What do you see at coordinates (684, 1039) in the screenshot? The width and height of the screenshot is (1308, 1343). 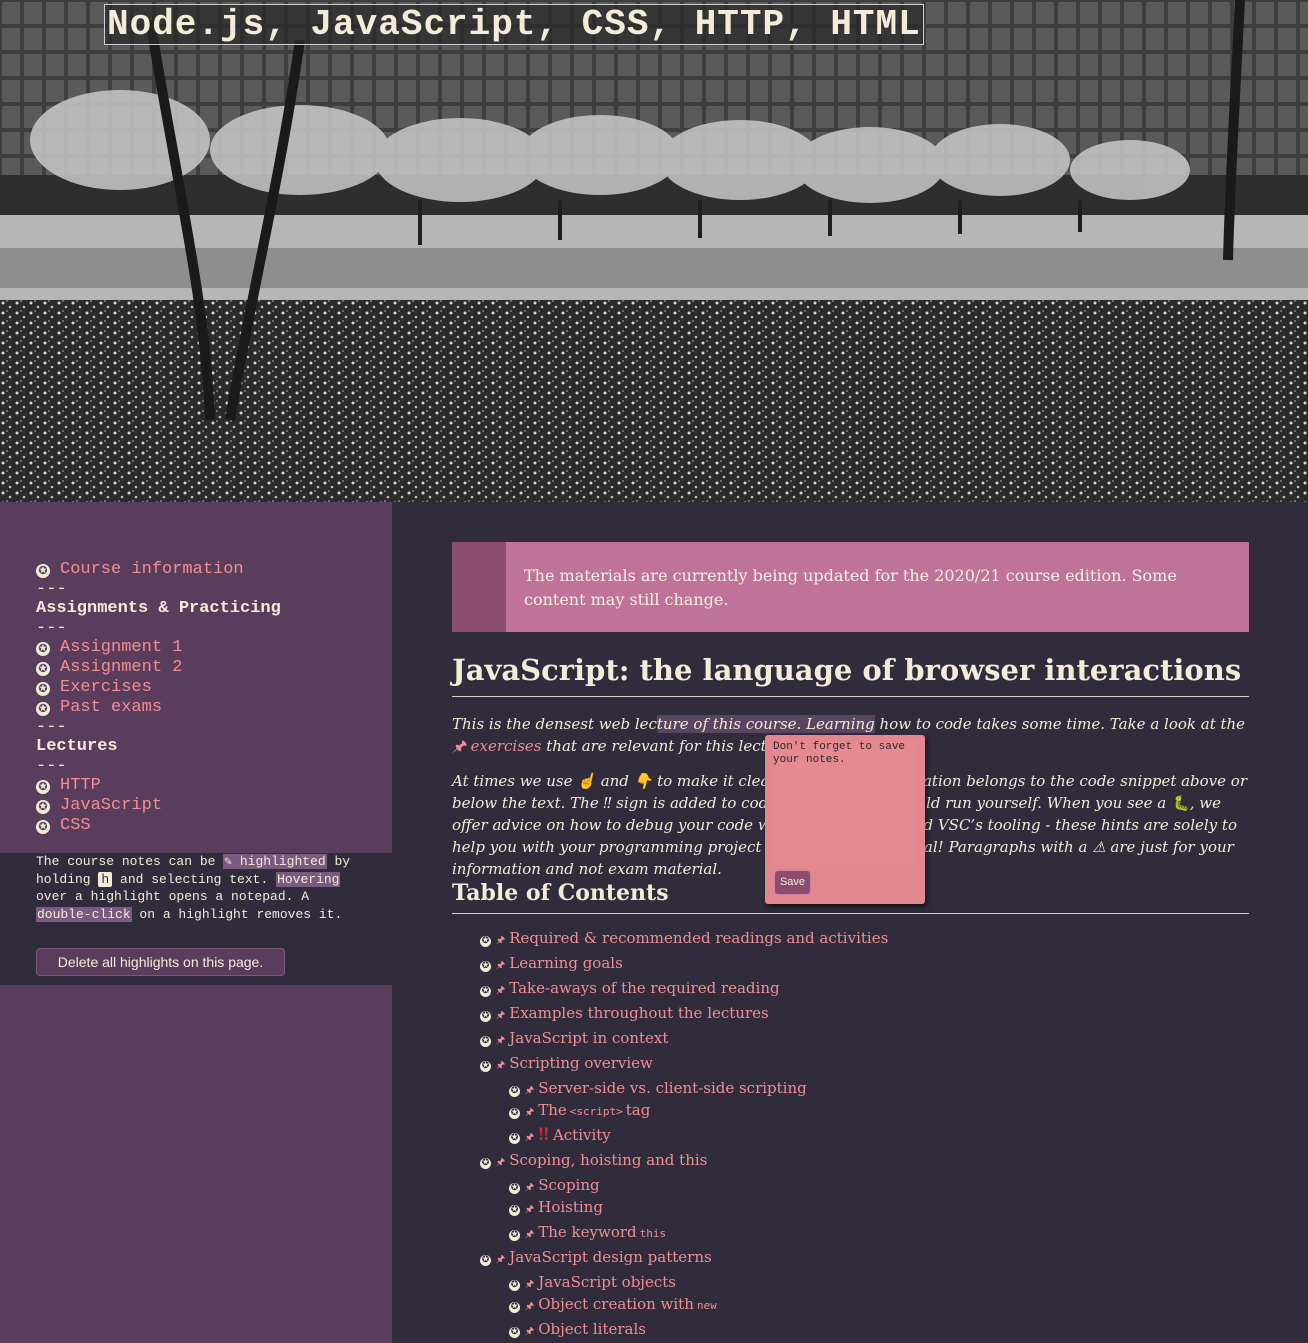 I see `toc-item: ✪ 🖈 JavaScript in context` at bounding box center [684, 1039].